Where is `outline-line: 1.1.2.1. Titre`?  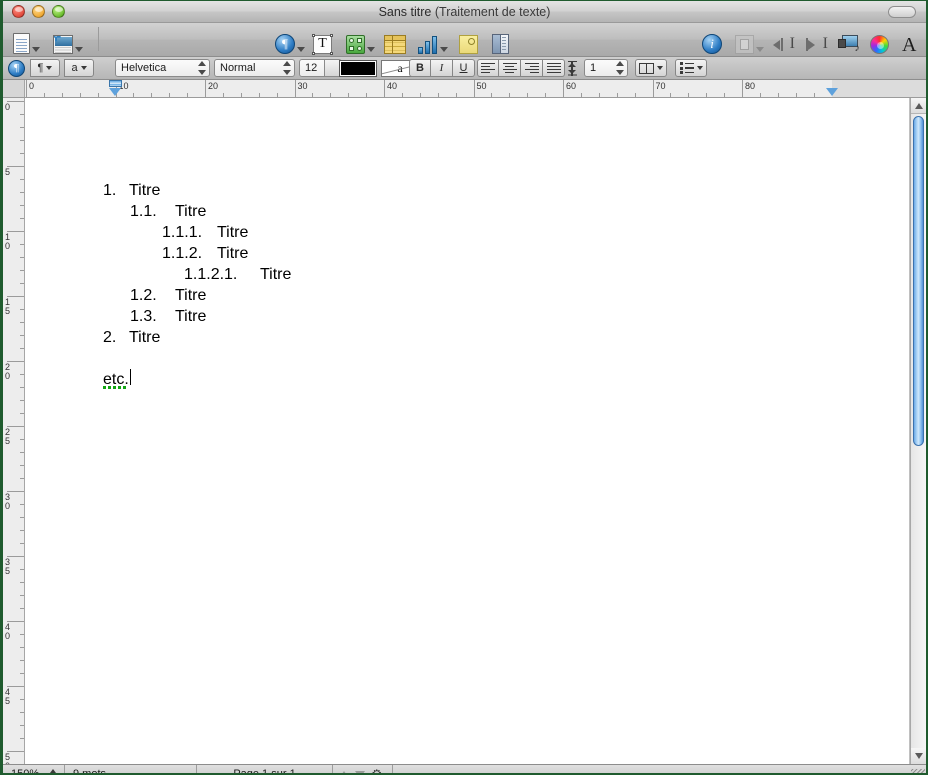 outline-line: 1.1.2.1. Titre is located at coordinates (197, 274).